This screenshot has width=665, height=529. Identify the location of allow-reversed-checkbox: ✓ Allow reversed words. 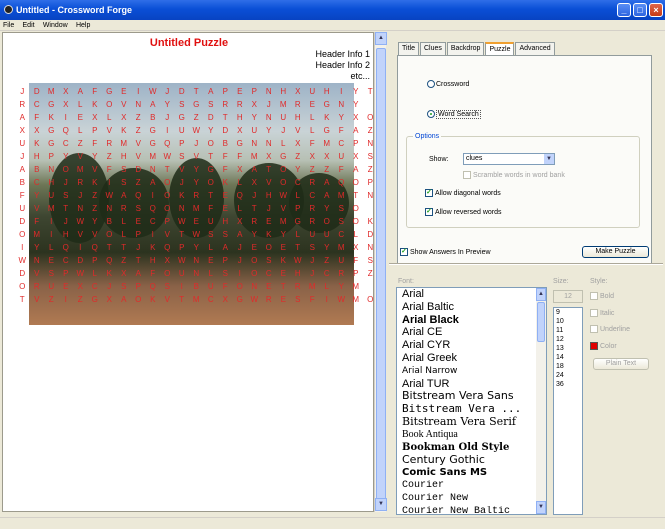
(463, 213).